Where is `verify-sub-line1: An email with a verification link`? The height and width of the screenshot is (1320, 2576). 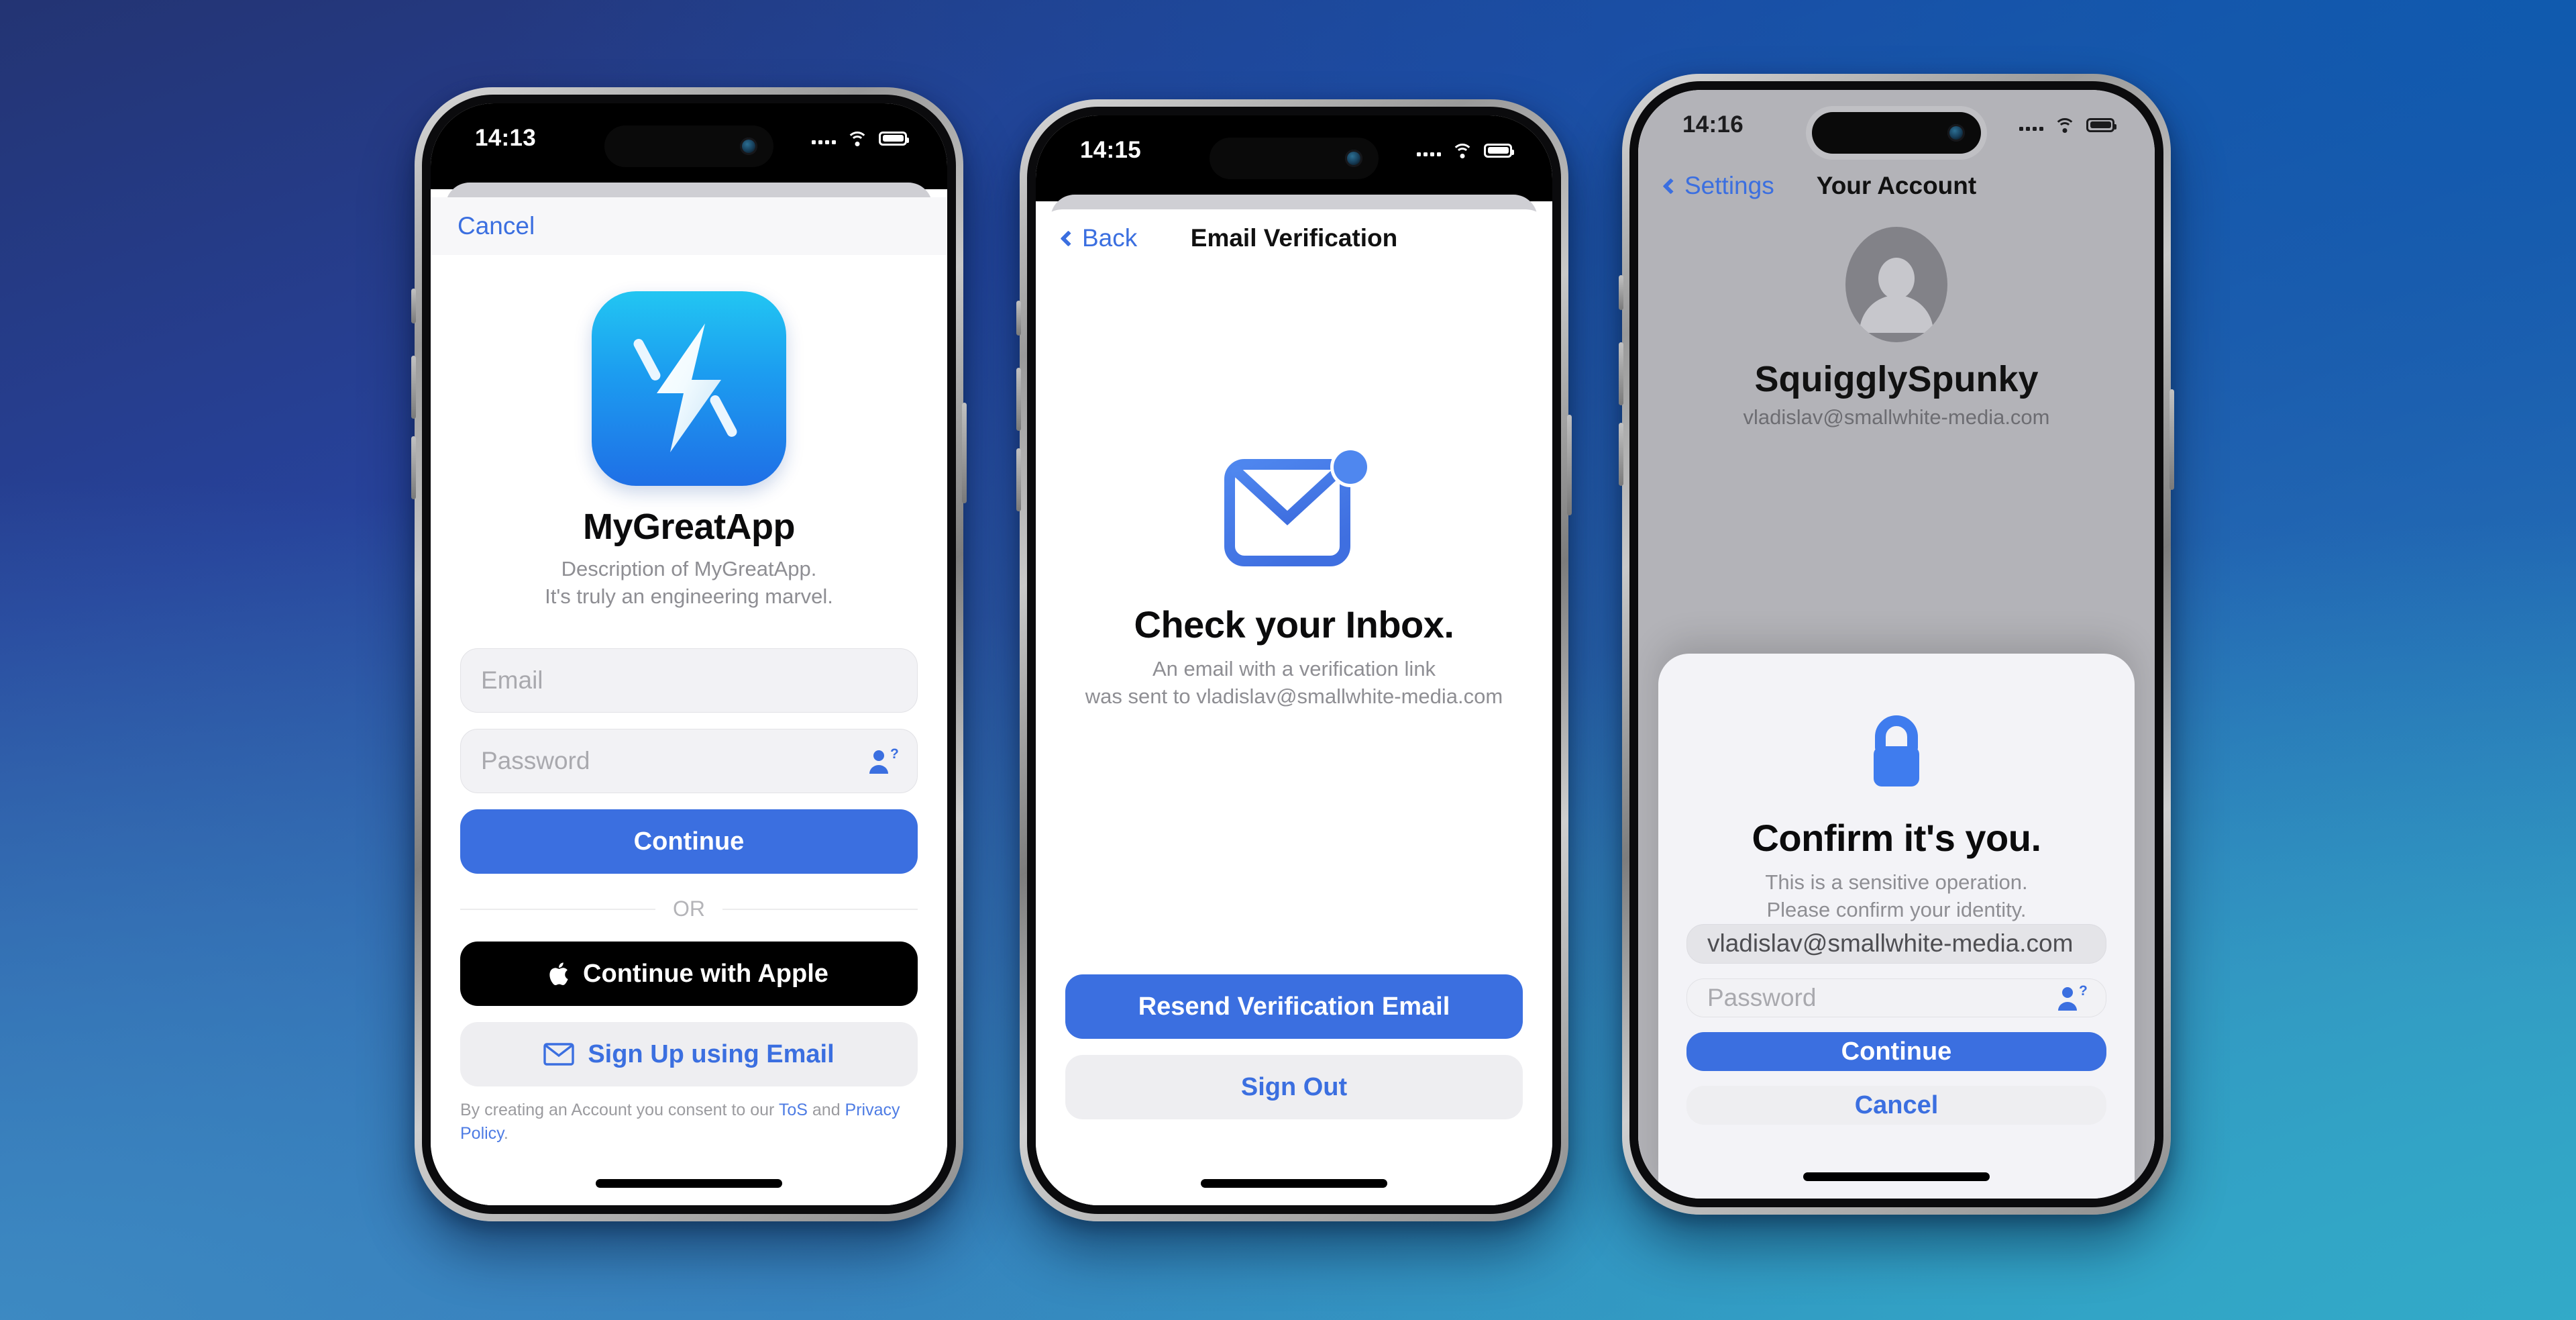
verify-sub-line1: An email with a verification link is located at coordinates (1294, 669).